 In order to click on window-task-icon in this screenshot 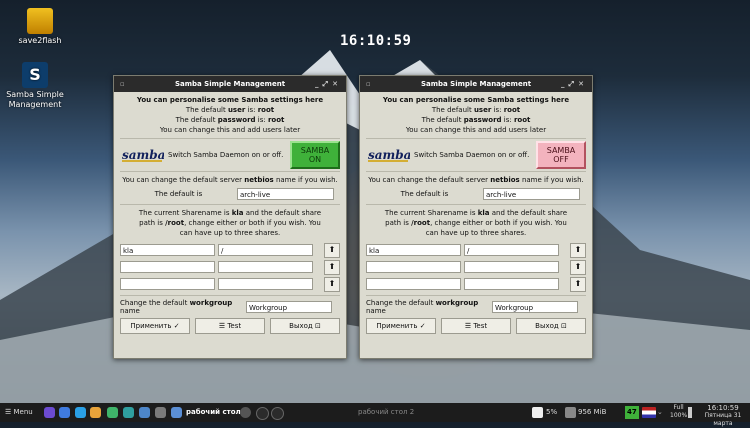, I will do `click(245, 412)`.